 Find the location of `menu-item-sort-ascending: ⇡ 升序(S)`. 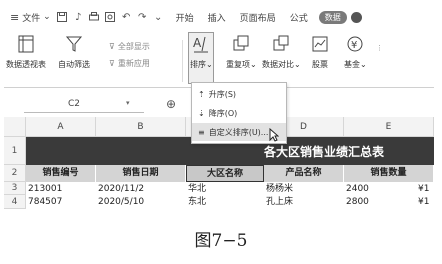

menu-item-sort-ascending: ⇡ 升序(S) is located at coordinates (239, 94).